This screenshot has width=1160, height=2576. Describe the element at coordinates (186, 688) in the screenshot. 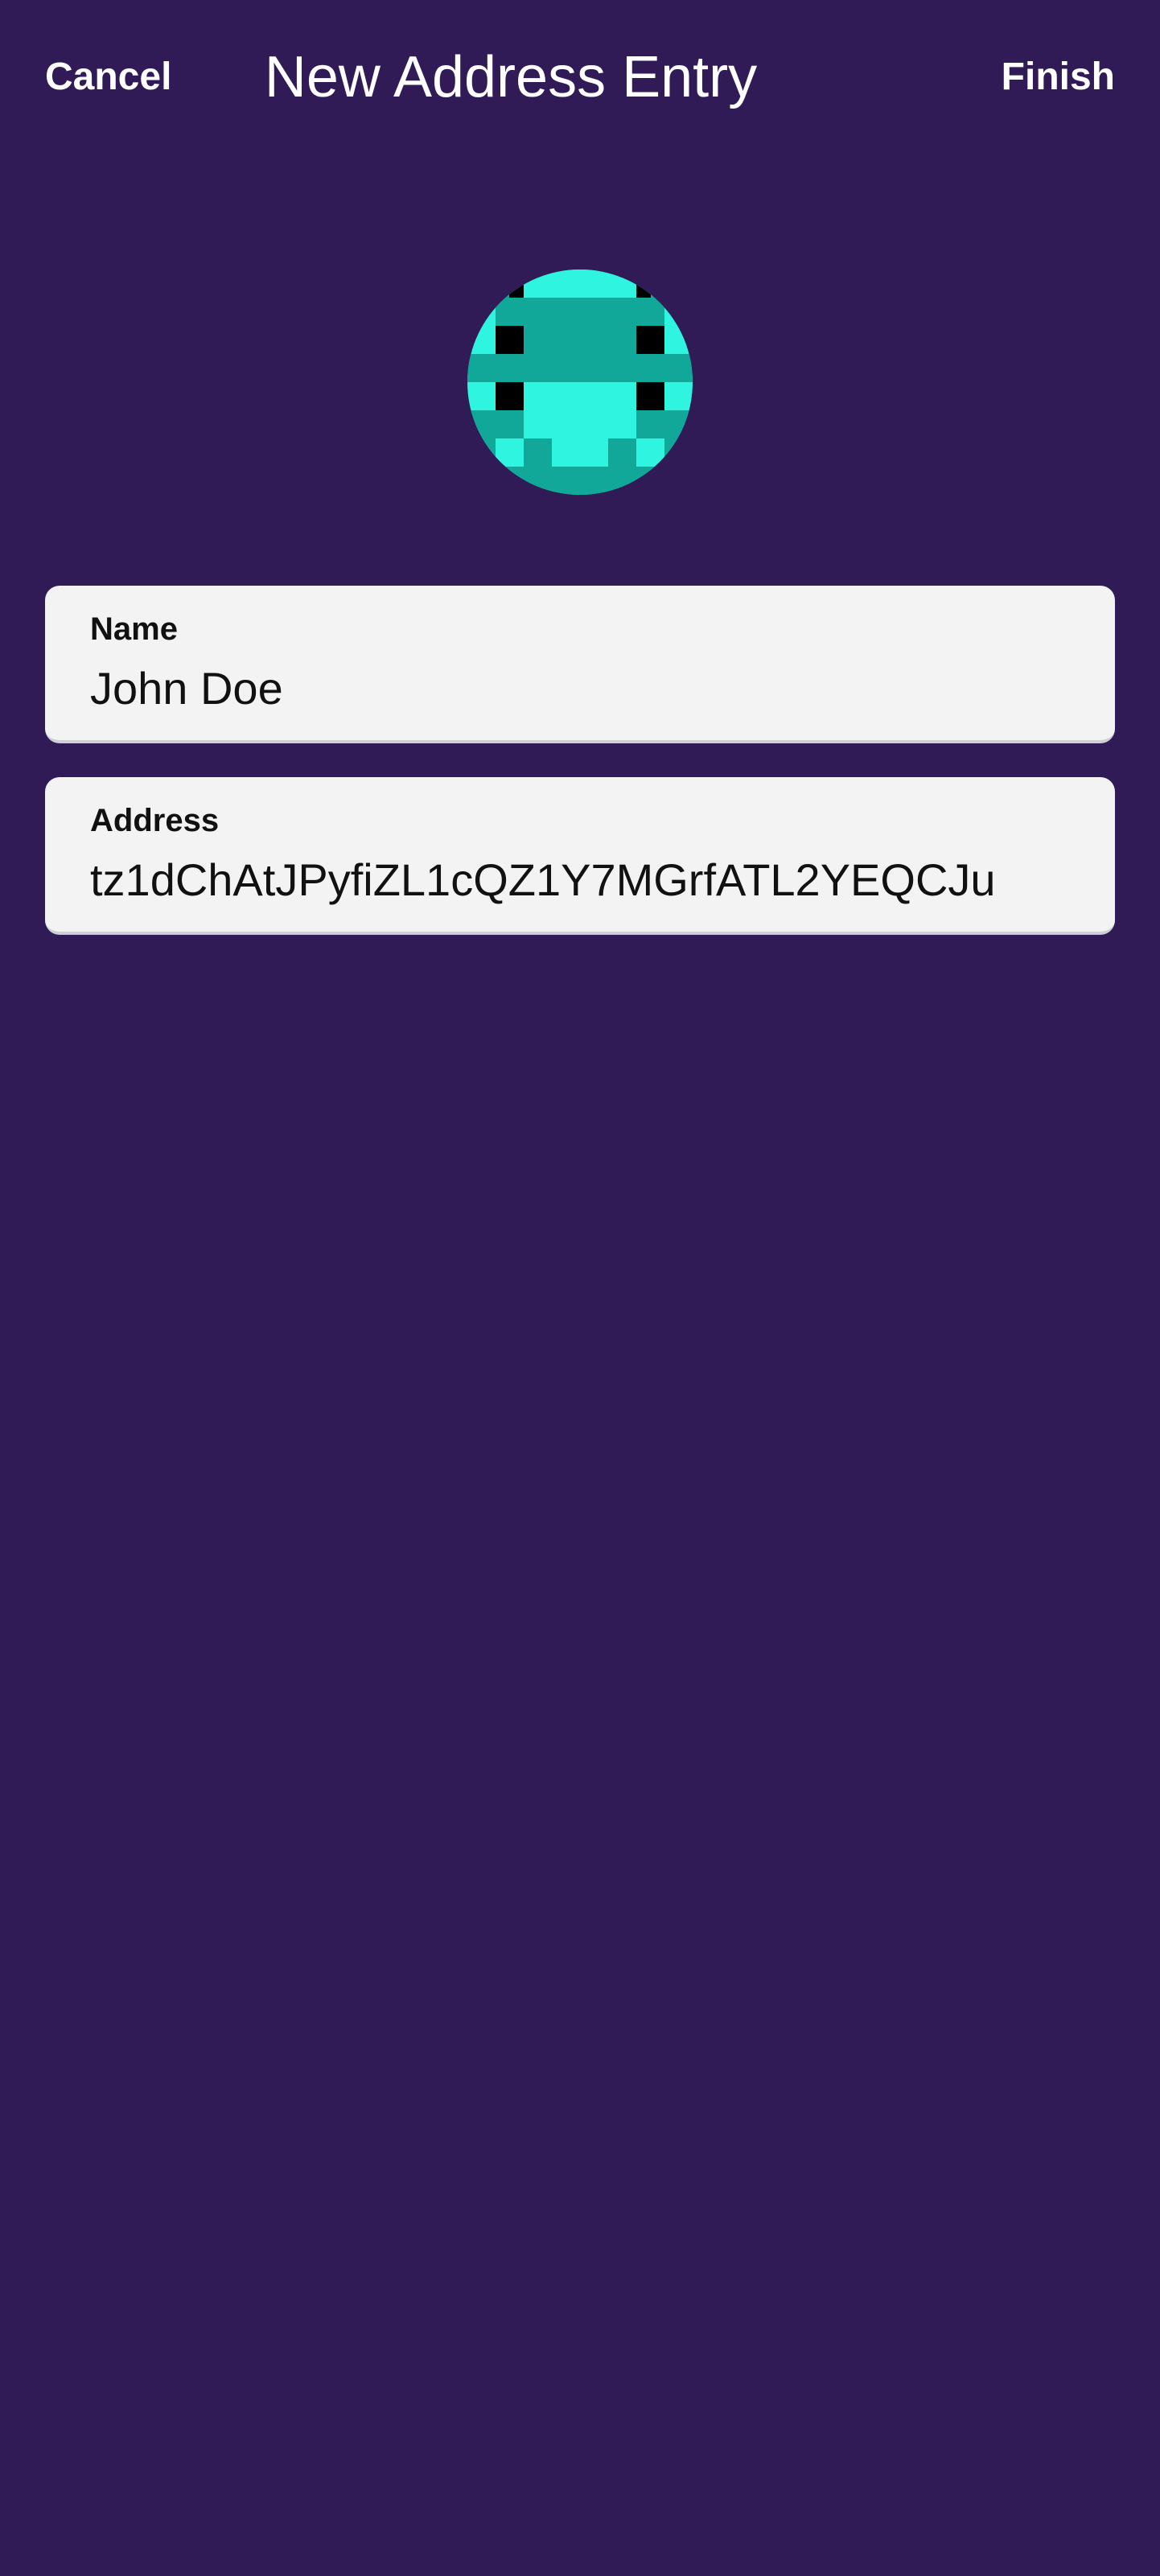

I see `name-field-value: John Doe` at that location.